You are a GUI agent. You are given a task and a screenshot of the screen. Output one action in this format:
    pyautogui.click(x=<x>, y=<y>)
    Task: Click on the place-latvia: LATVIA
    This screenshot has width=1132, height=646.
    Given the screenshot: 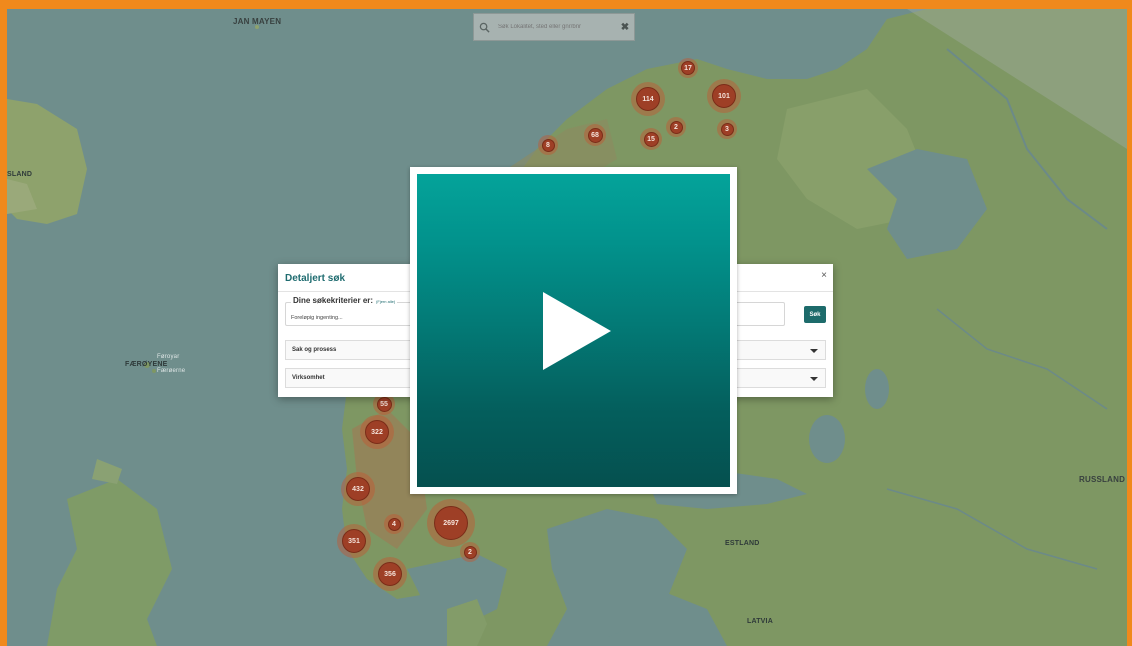 What is the action you would take?
    pyautogui.click(x=760, y=621)
    